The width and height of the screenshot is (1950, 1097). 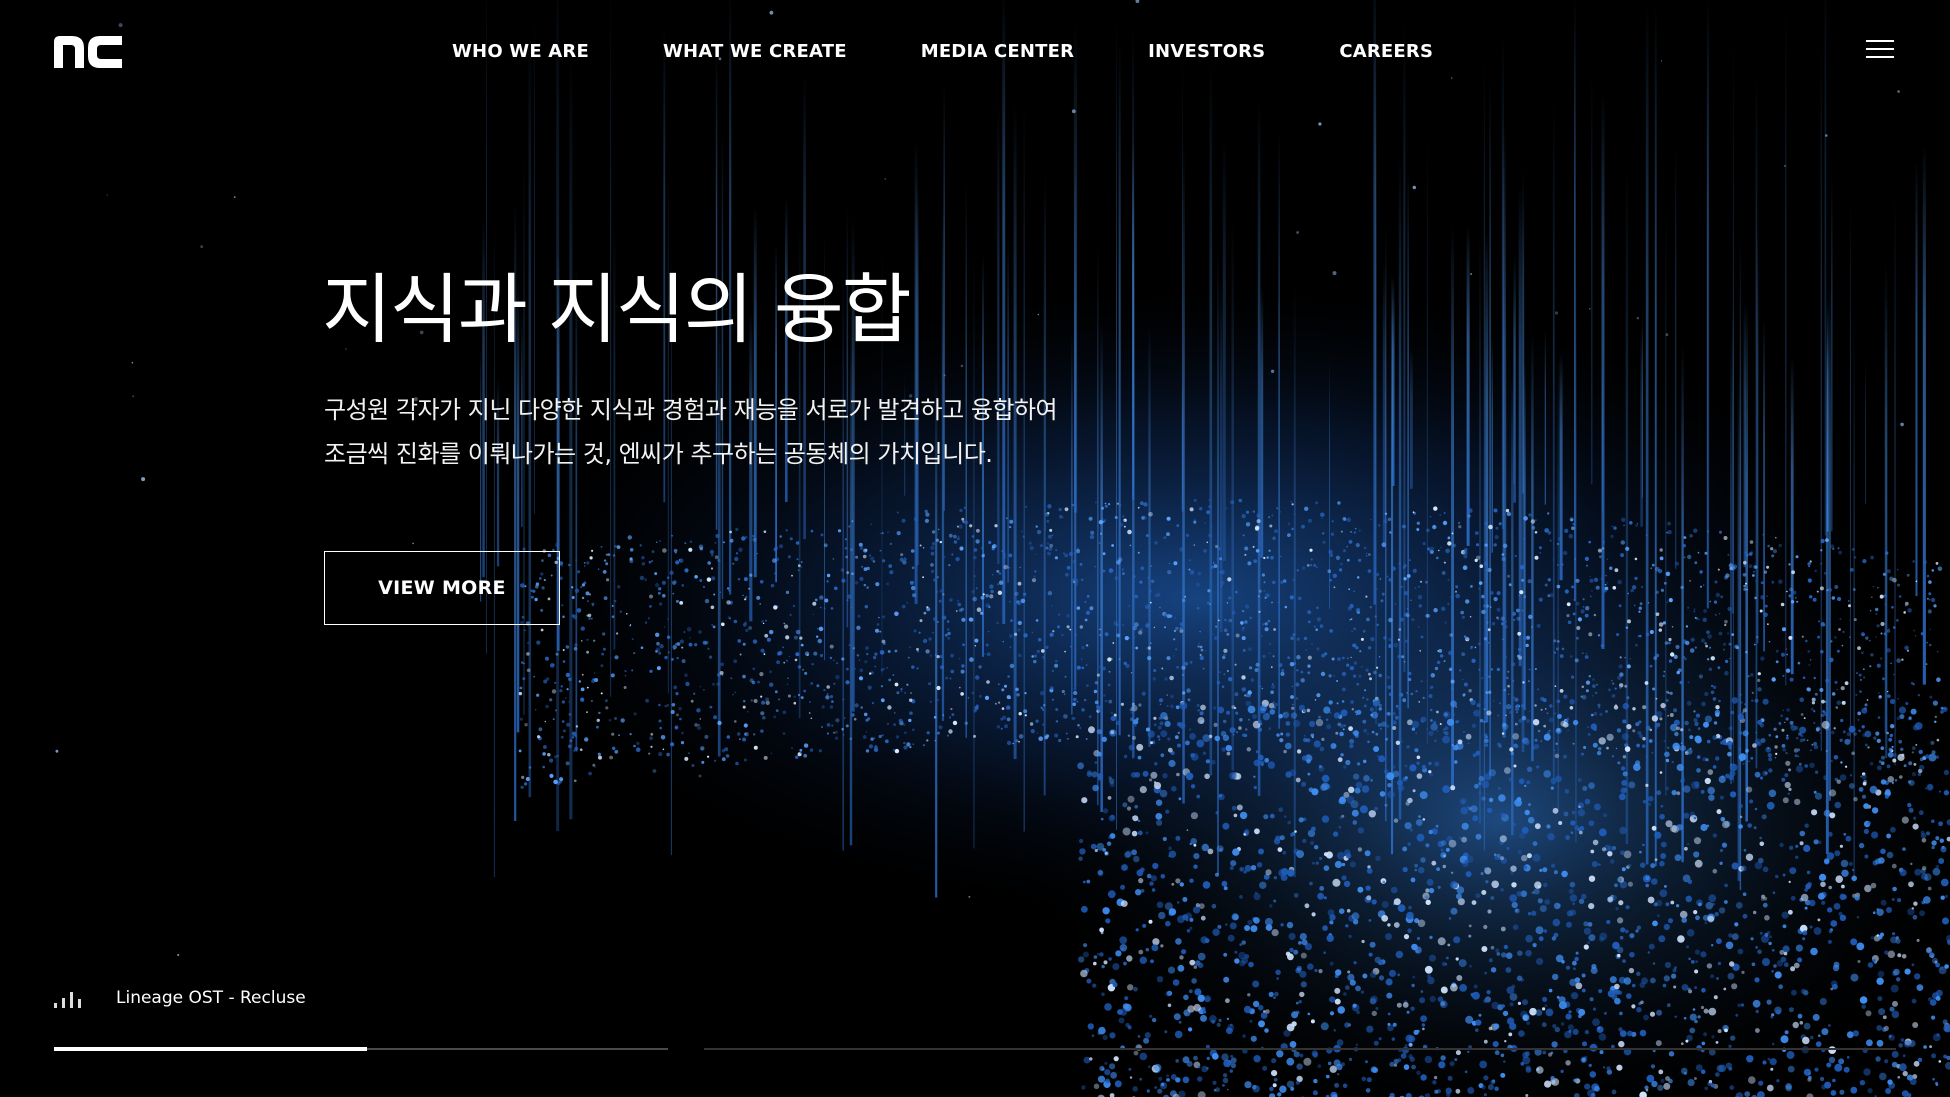 I want to click on nav-media-center: MEDIA CENTER, so click(x=997, y=52).